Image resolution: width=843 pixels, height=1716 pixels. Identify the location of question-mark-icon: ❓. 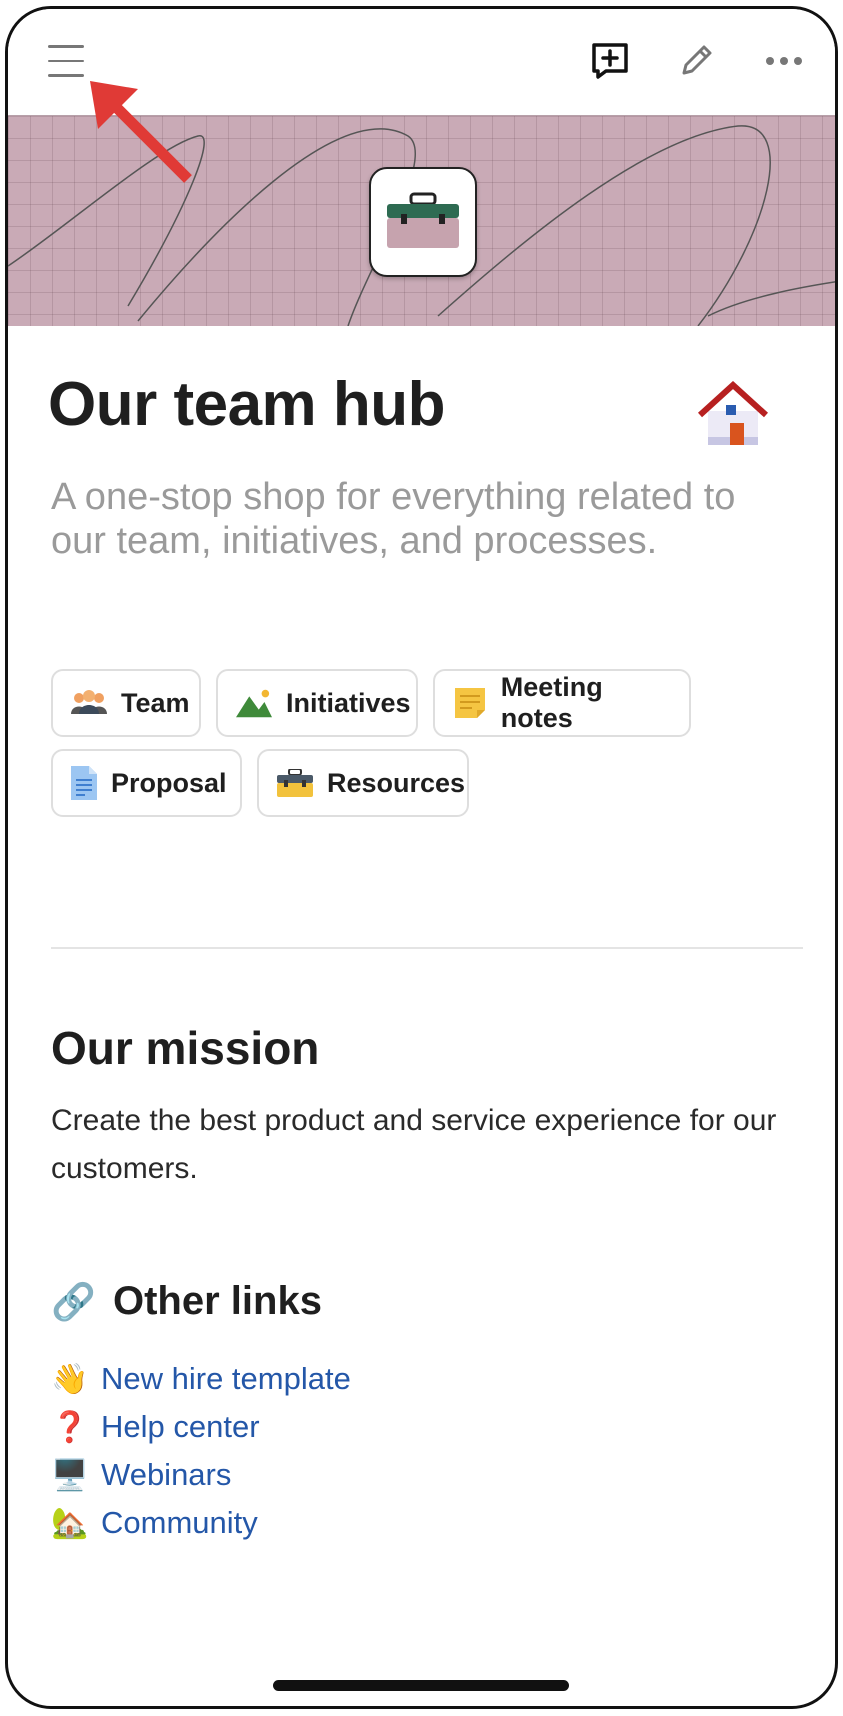
(70, 1427).